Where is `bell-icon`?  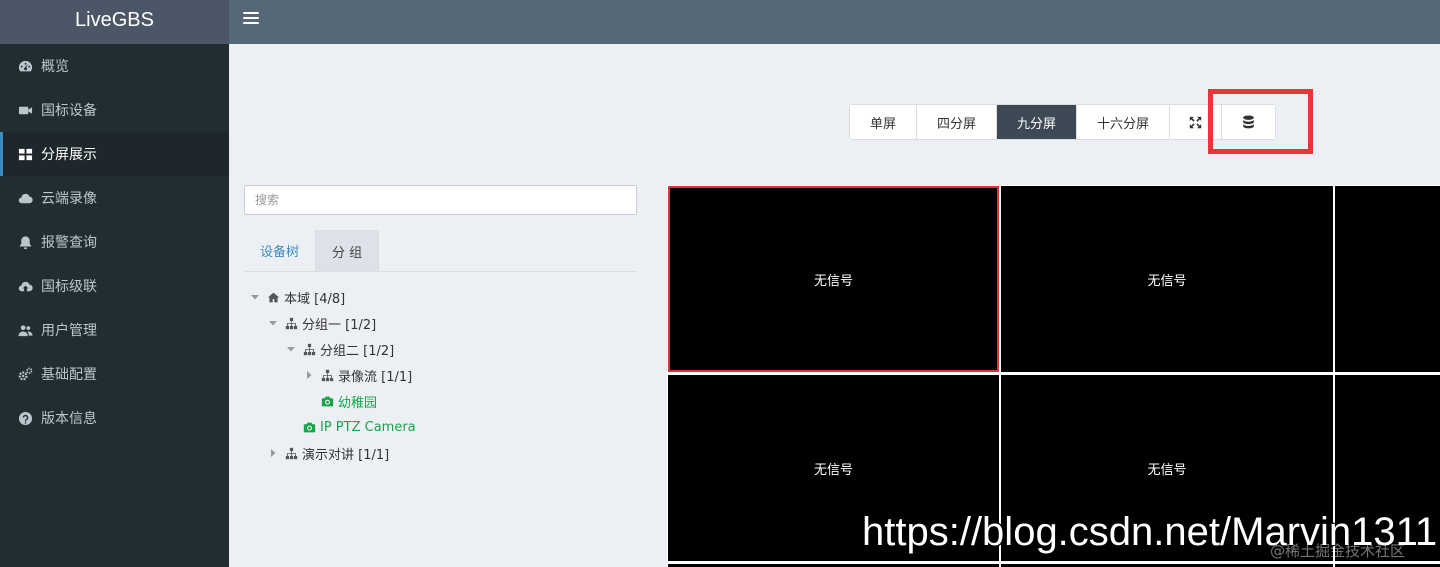
bell-icon is located at coordinates (25, 242).